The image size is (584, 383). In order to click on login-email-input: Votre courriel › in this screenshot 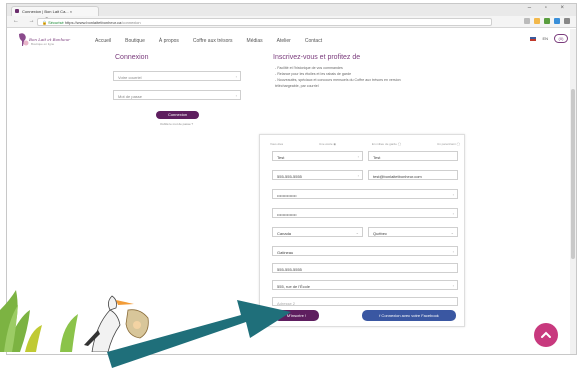, I will do `click(177, 76)`.